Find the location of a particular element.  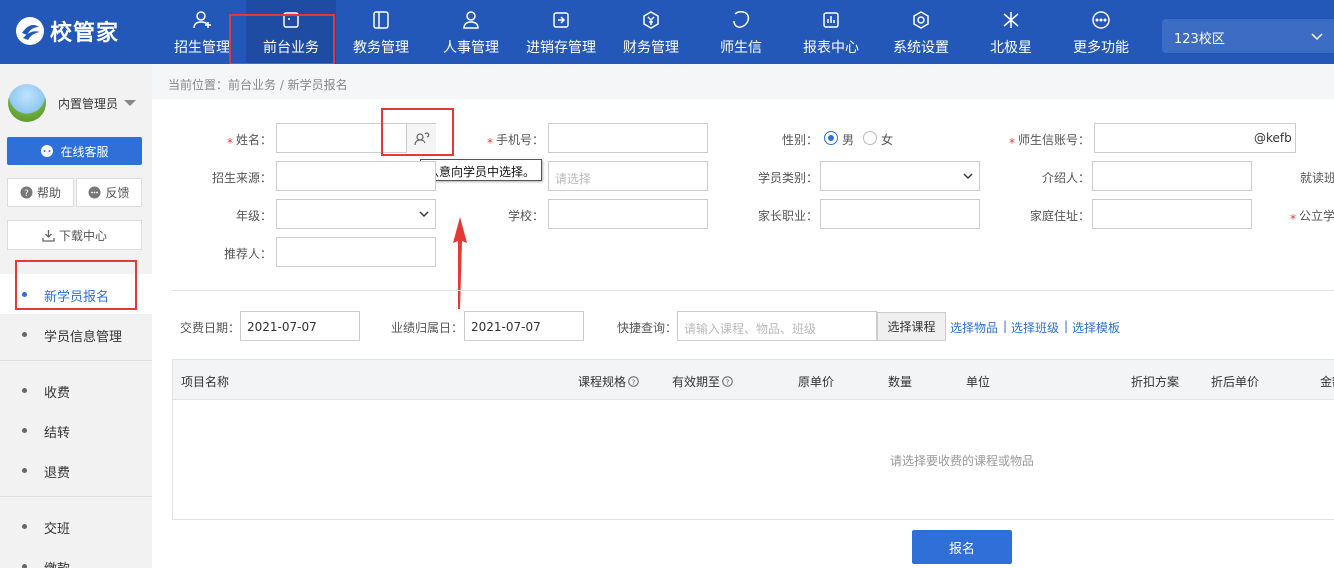

nav-item-hr: 人事管理 is located at coordinates (471, 32).